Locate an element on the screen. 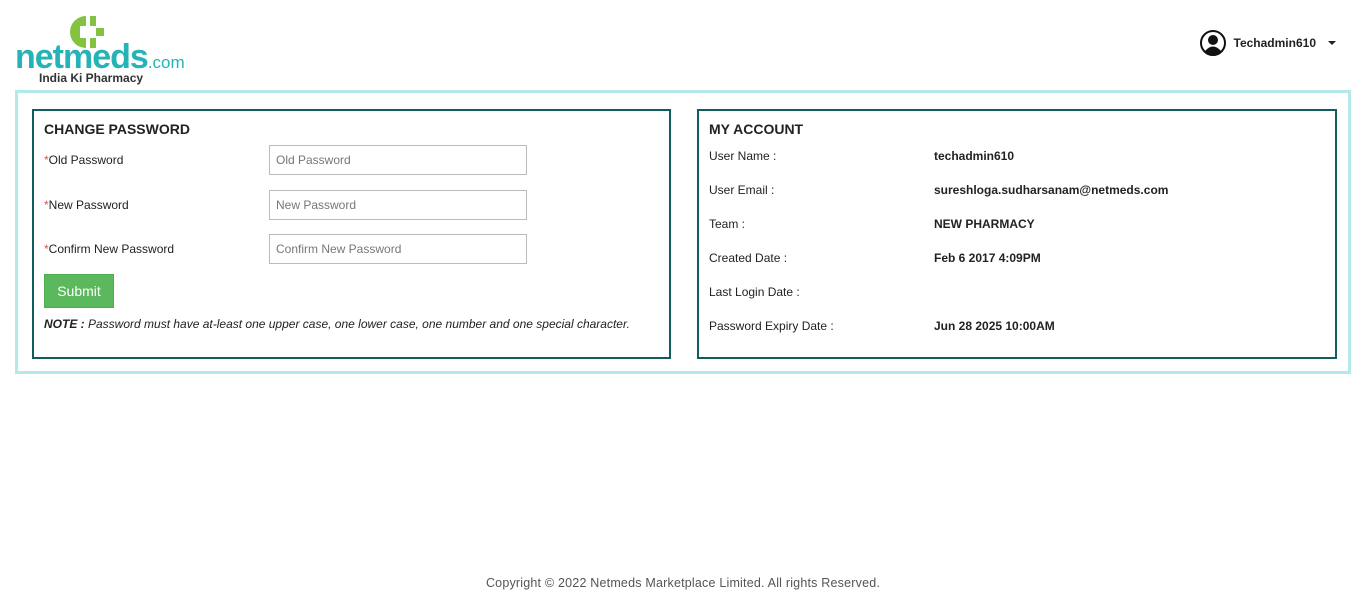 The height and width of the screenshot is (604, 1366). confirm-password-label: *Confirm New Password is located at coordinates (109, 249).